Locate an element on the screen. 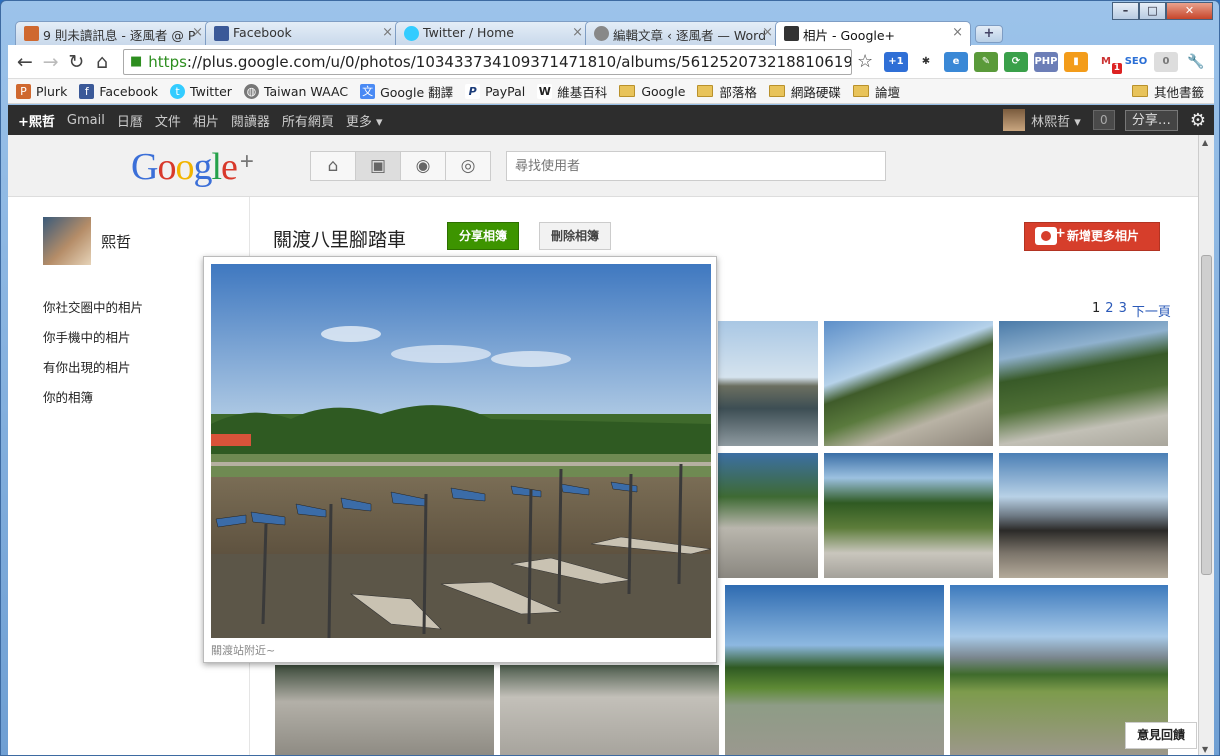  photos-icon: ▣ is located at coordinates (378, 166).